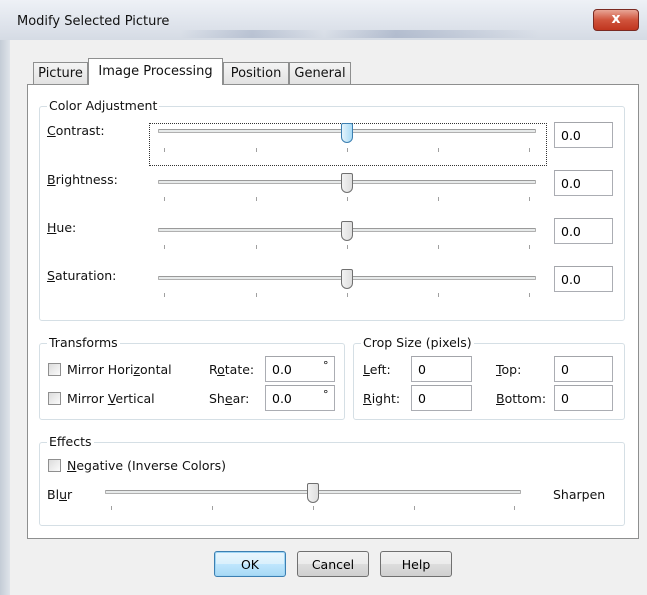 Image resolution: width=647 pixels, height=595 pixels. I want to click on rotate-unit: °, so click(326, 365).